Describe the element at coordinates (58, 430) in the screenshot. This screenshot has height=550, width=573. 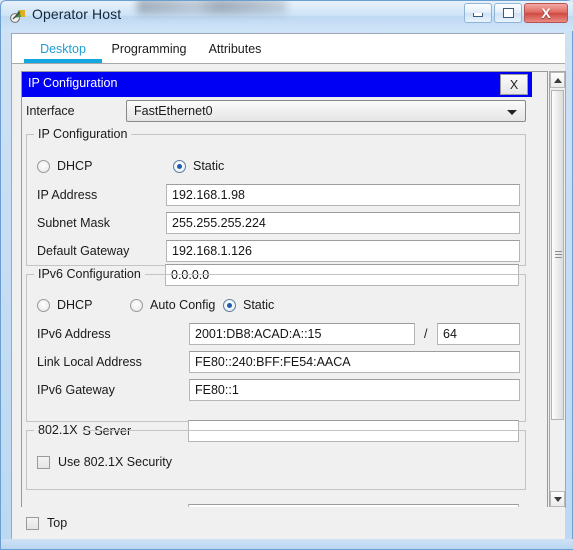
I see `dot1x-group-legend: 802.1X` at that location.